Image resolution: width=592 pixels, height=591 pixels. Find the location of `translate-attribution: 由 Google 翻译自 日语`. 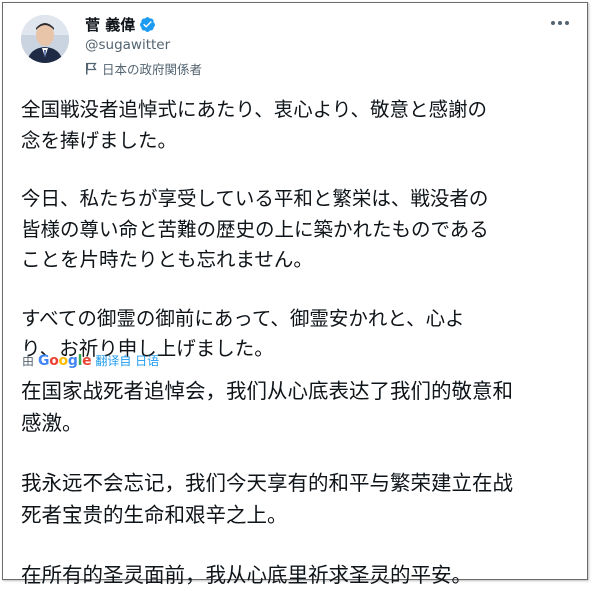

translate-attribution: 由 Google 翻译自 日语 is located at coordinates (90, 360).